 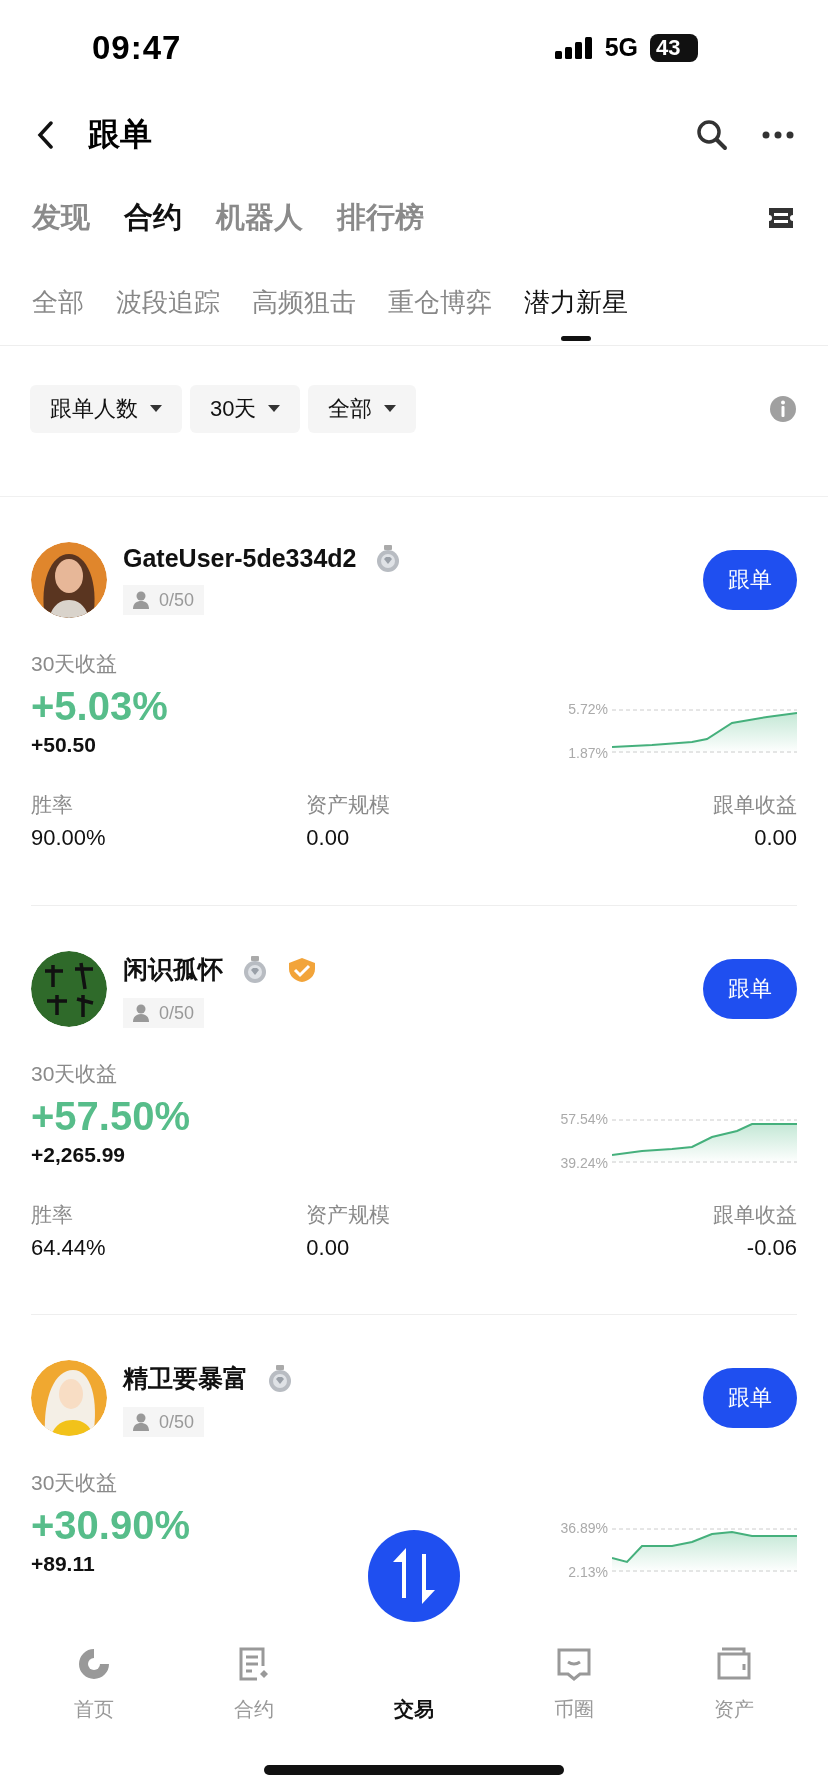 I want to click on search-icon, so click(x=712, y=135).